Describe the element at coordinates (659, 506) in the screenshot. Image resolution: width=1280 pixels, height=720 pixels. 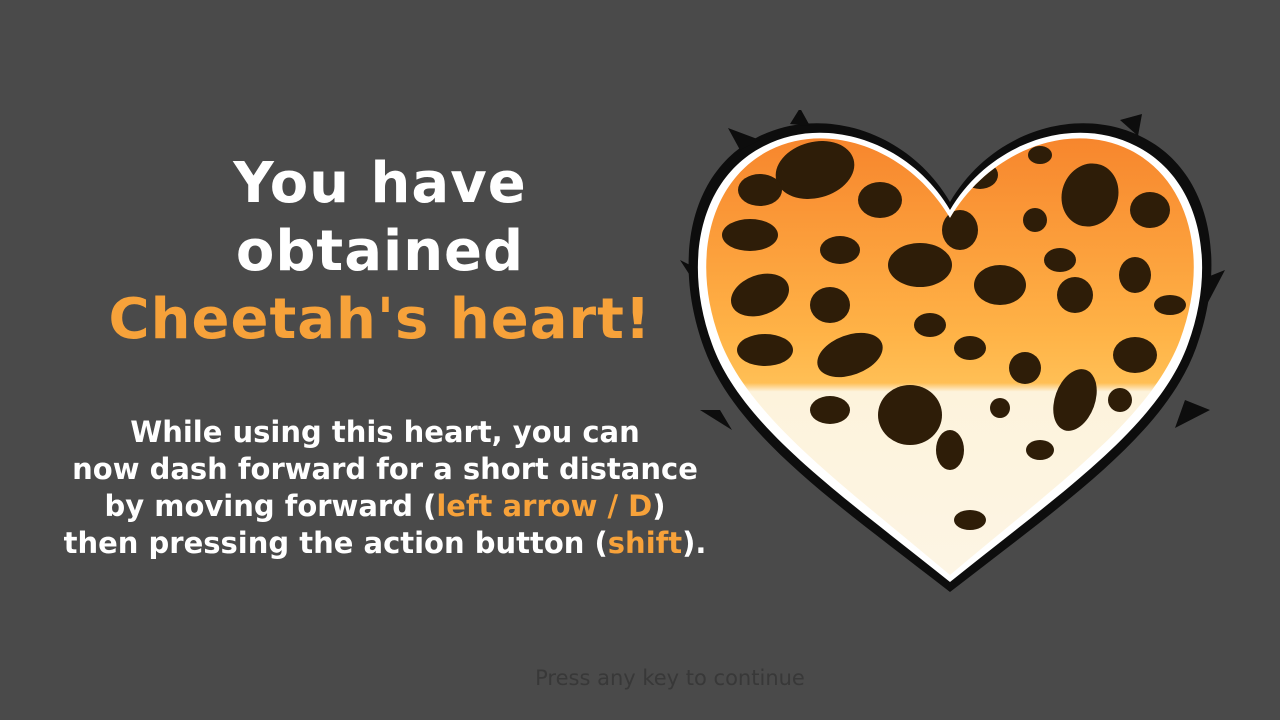
I see `description-text: )` at that location.